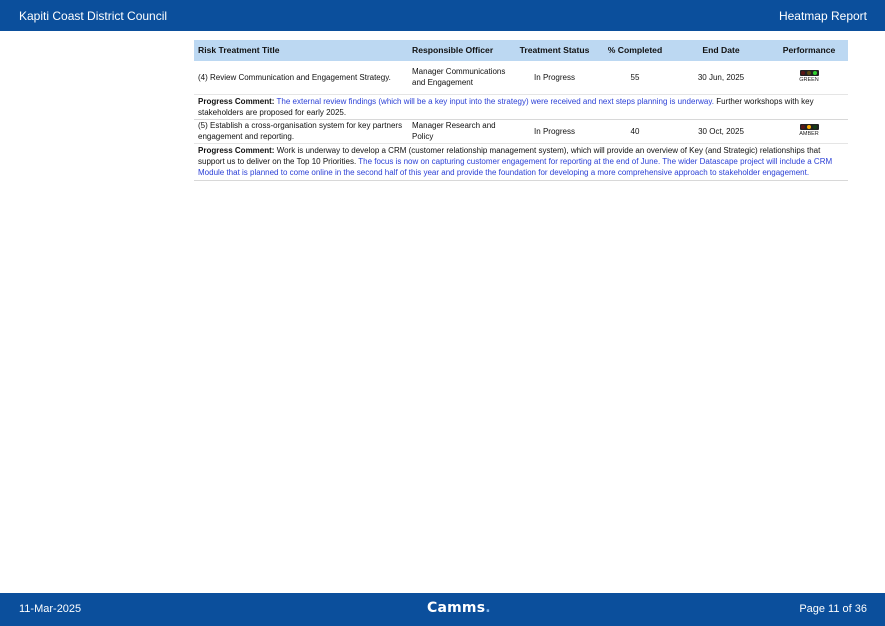  Describe the element at coordinates (721, 50) in the screenshot. I see `column-header-end-date: End Date` at that location.